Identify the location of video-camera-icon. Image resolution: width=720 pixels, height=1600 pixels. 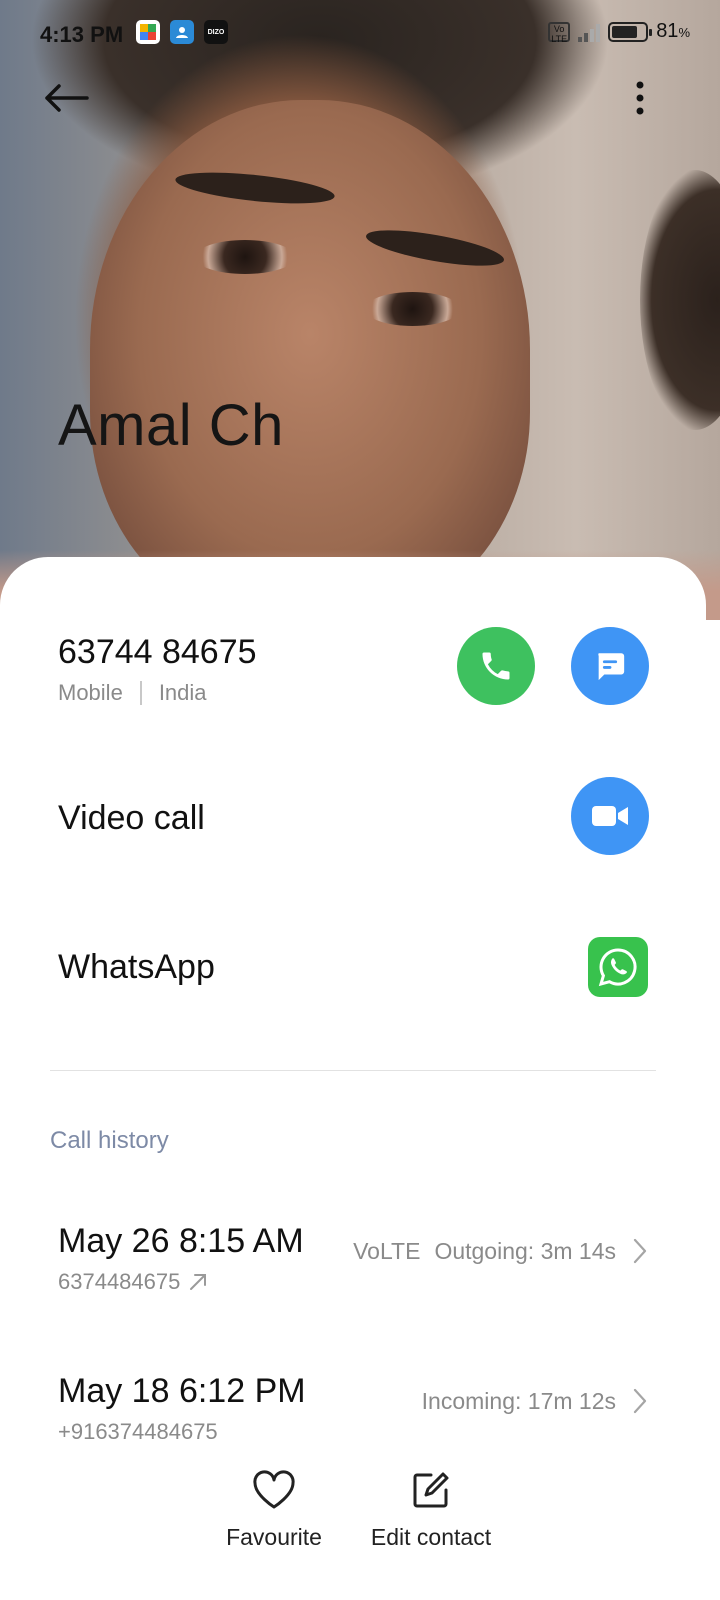
(610, 816).